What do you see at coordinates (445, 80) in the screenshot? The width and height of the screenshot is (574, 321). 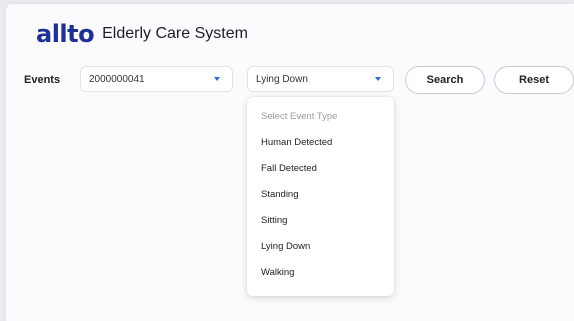 I see `search-button: Search` at bounding box center [445, 80].